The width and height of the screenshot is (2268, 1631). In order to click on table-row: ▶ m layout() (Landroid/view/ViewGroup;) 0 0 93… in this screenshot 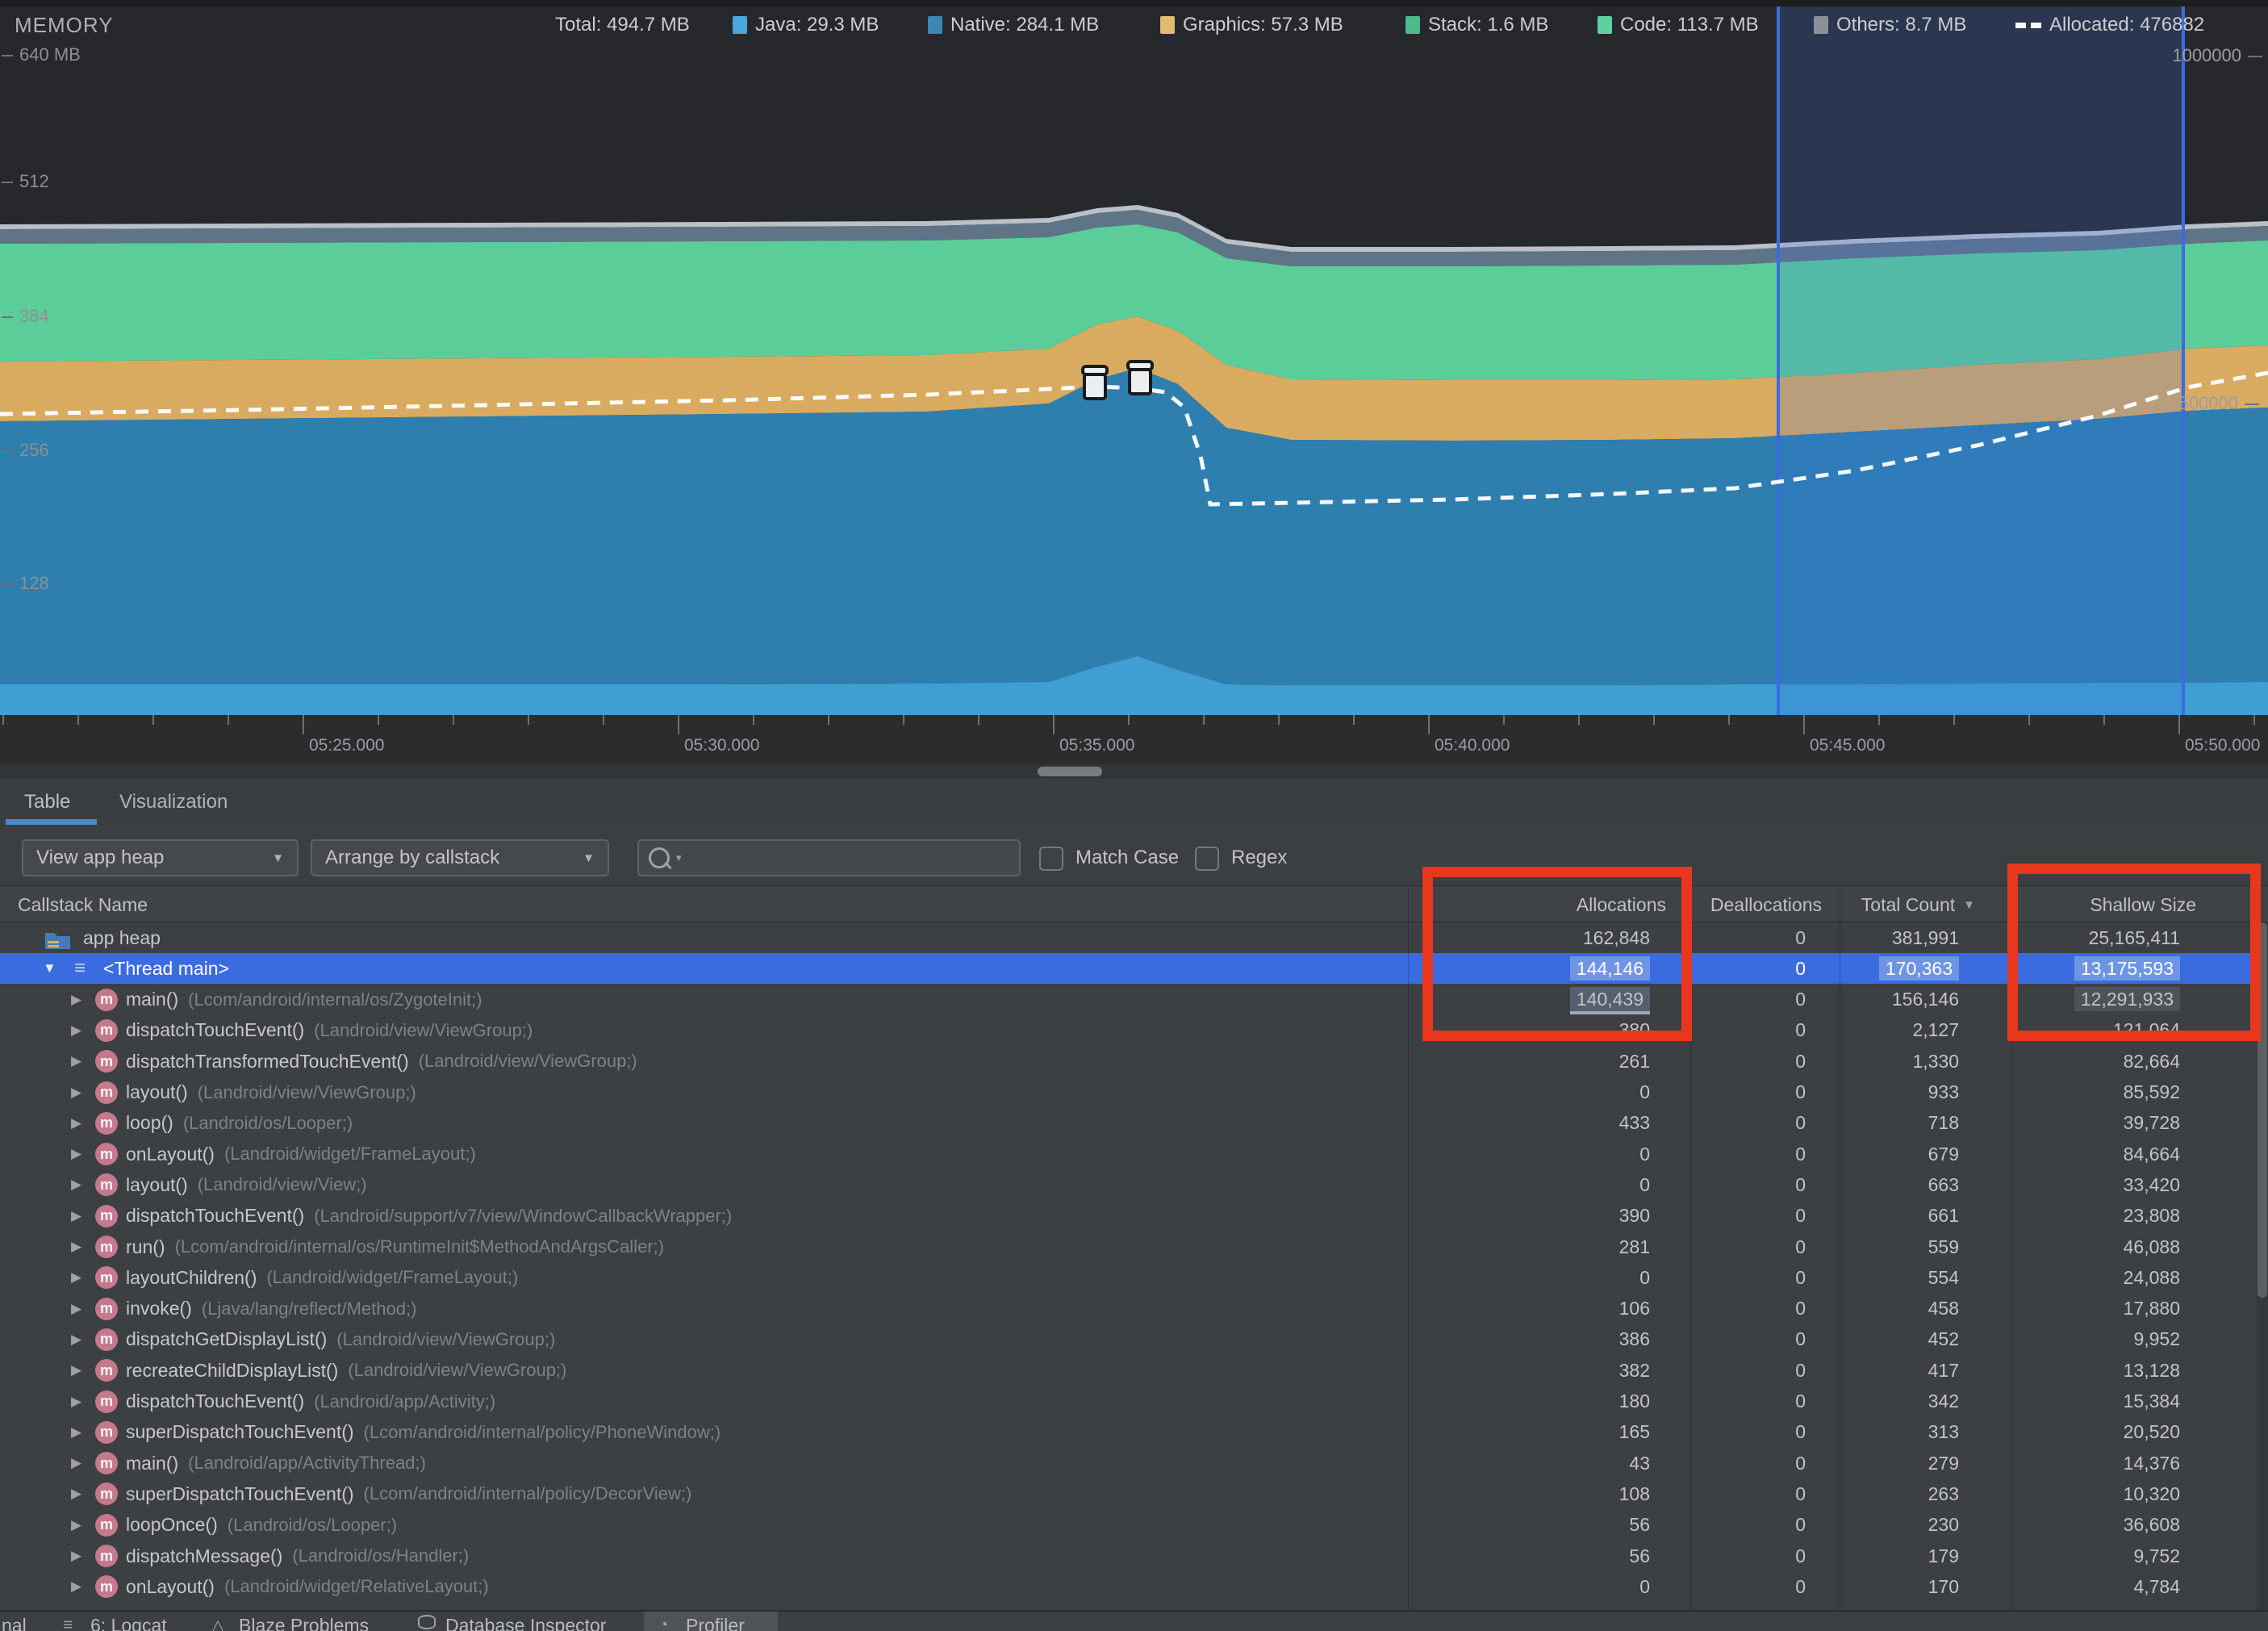, I will do `click(1134, 1092)`.